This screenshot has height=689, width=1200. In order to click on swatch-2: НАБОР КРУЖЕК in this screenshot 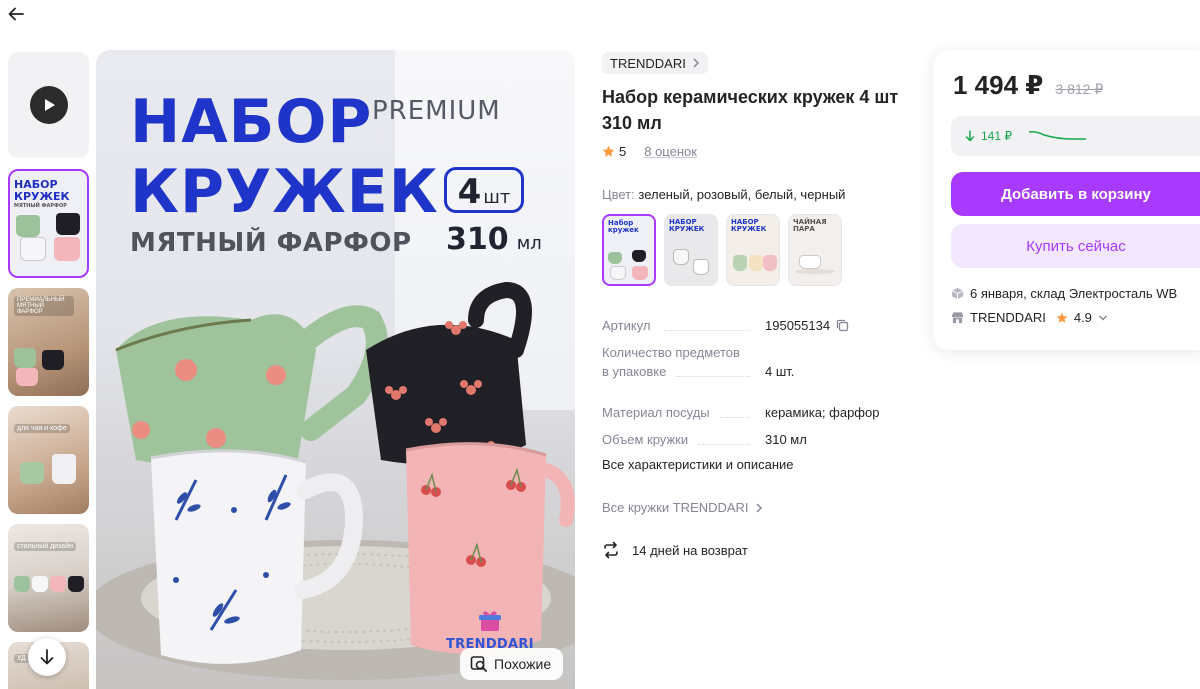, I will do `click(691, 250)`.